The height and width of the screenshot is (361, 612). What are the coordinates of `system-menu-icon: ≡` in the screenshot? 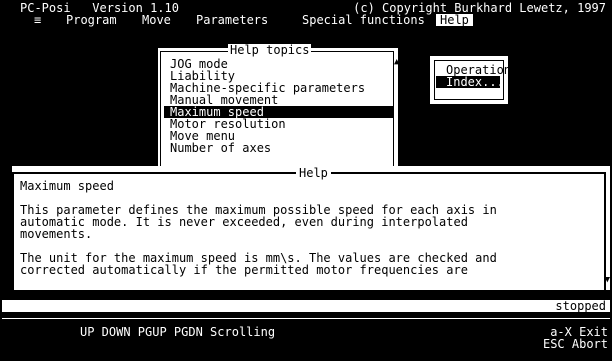 It's located at (37, 20).